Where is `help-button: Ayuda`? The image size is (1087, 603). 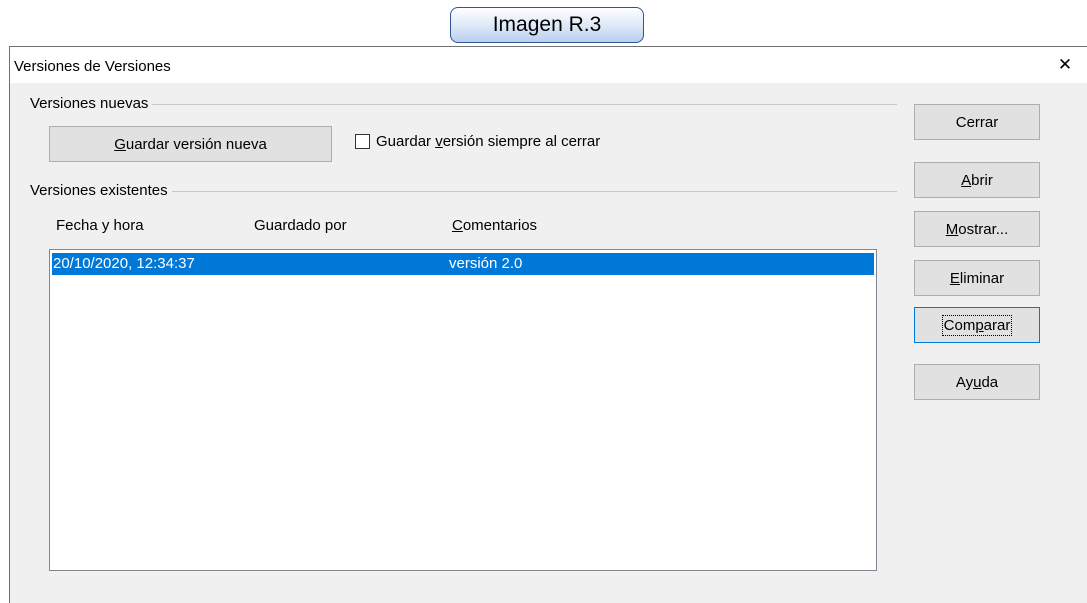 help-button: Ayuda is located at coordinates (977, 382).